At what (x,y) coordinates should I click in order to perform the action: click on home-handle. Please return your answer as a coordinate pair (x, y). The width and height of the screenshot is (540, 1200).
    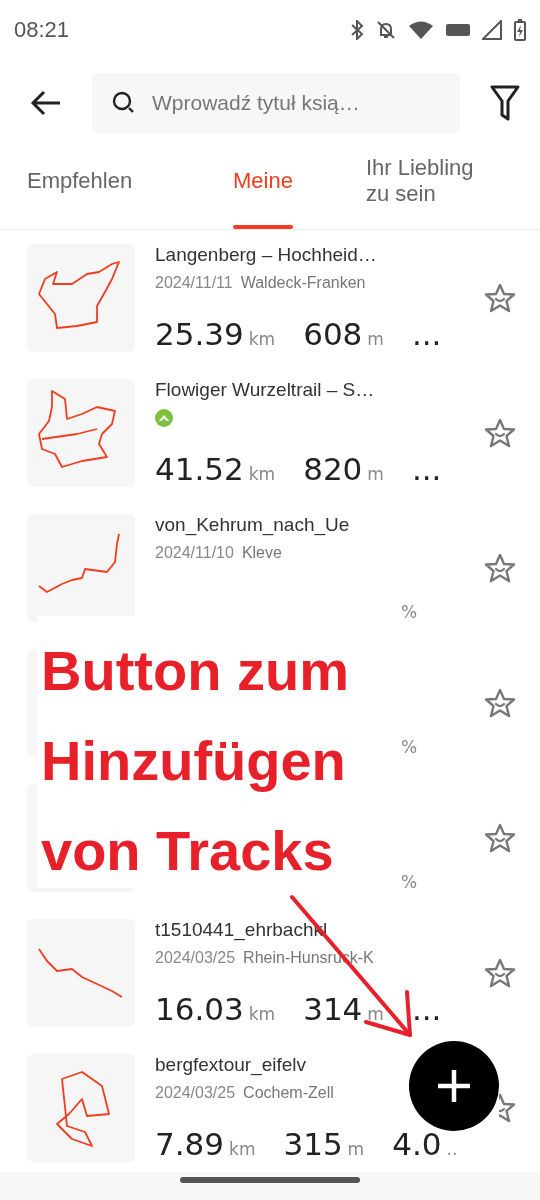
    Looking at the image, I should click on (270, 1180).